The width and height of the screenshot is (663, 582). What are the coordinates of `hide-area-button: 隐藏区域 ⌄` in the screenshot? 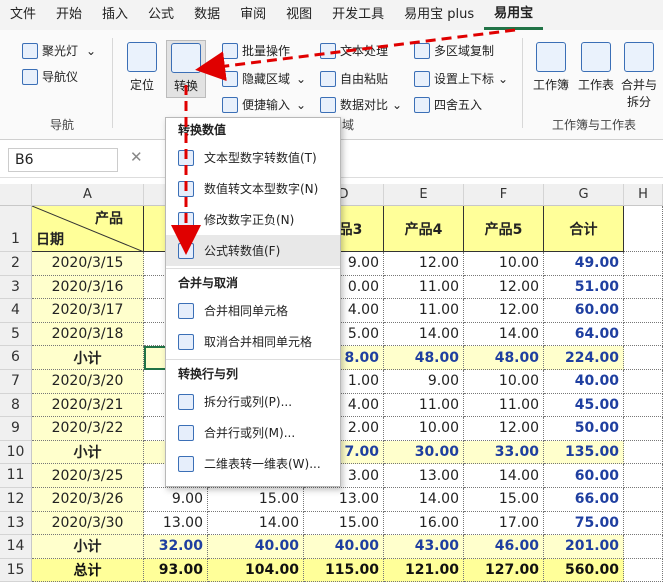 It's located at (264, 78).